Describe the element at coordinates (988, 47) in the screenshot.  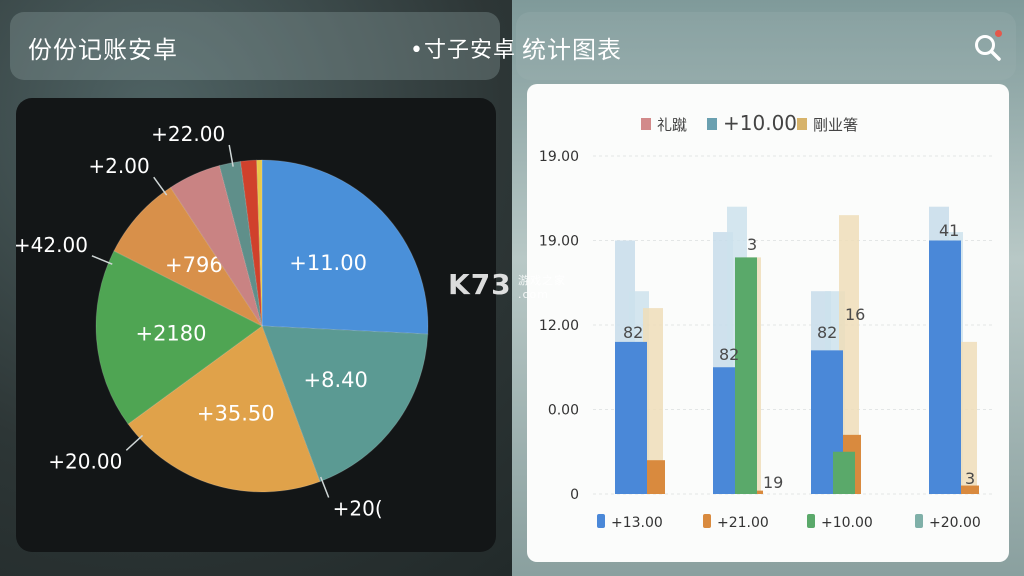
I see `search-button` at that location.